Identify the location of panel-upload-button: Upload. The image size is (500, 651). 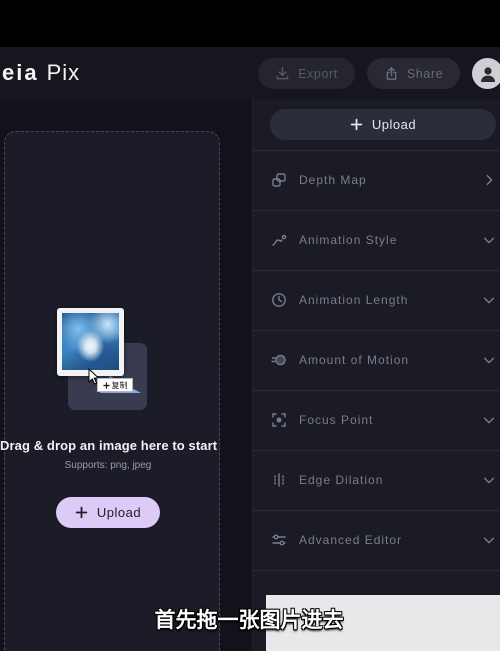
(383, 124).